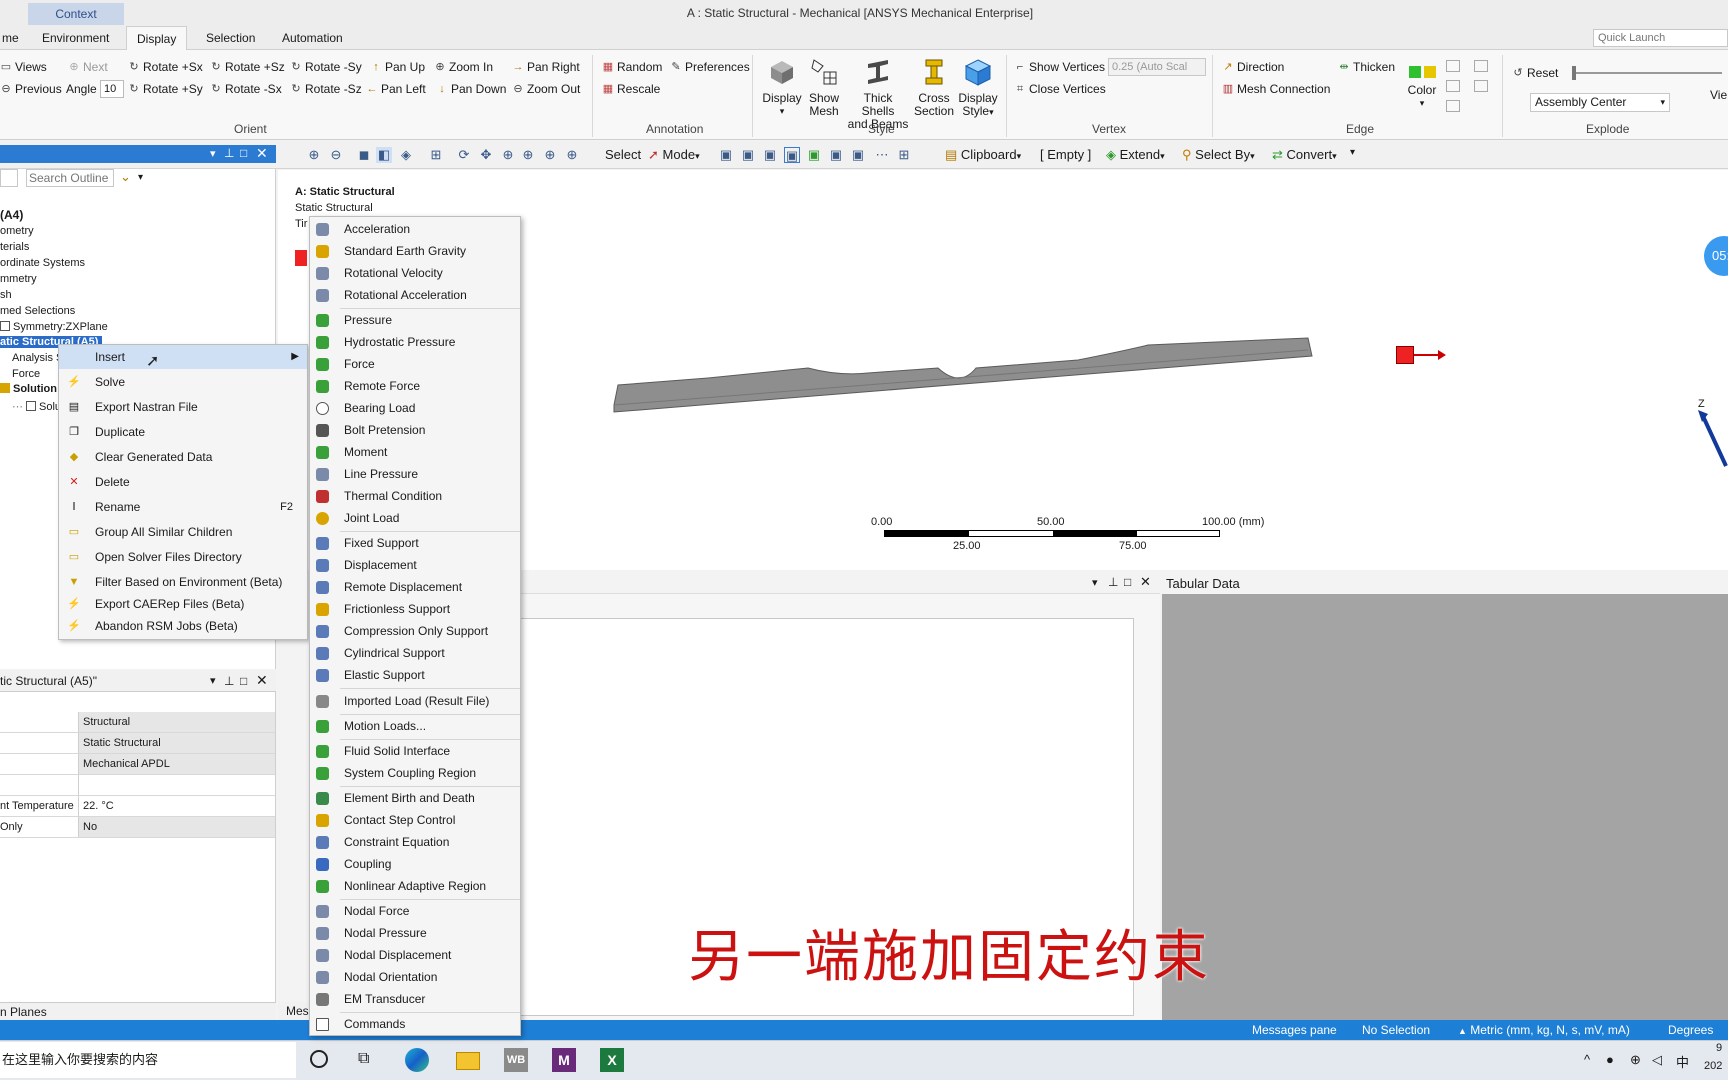 The width and height of the screenshot is (1728, 1080). Describe the element at coordinates (14, 38) in the screenshot. I see `tab-home: me` at that location.